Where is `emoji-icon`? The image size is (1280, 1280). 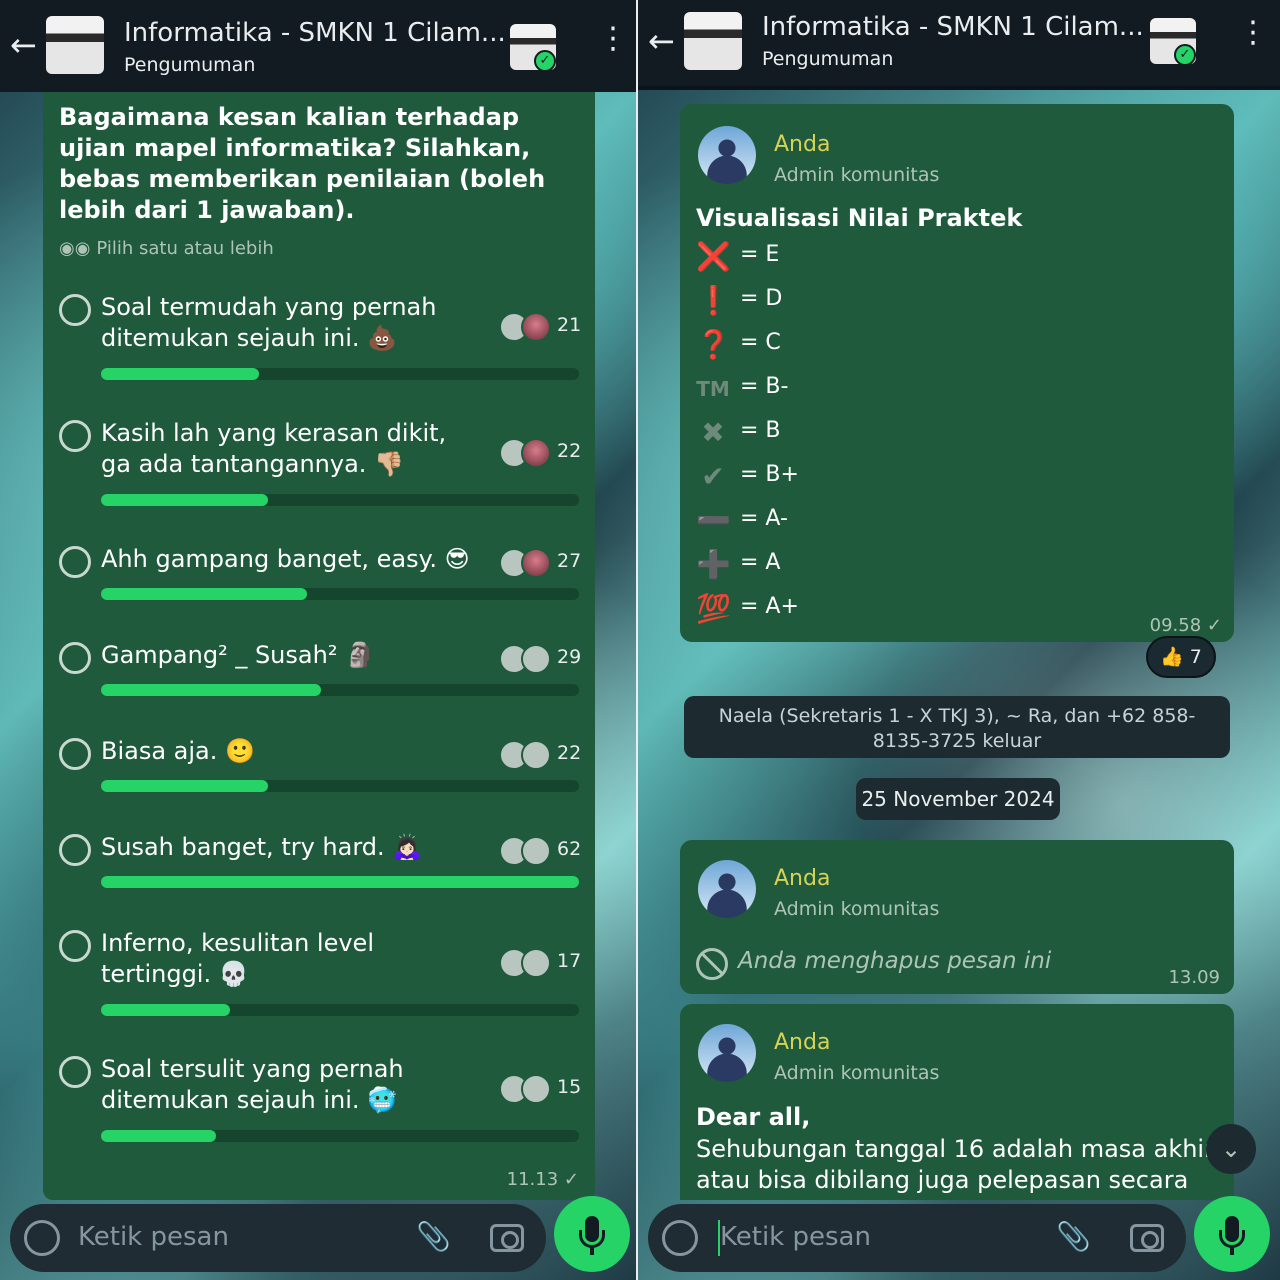
emoji-icon is located at coordinates (680, 1238).